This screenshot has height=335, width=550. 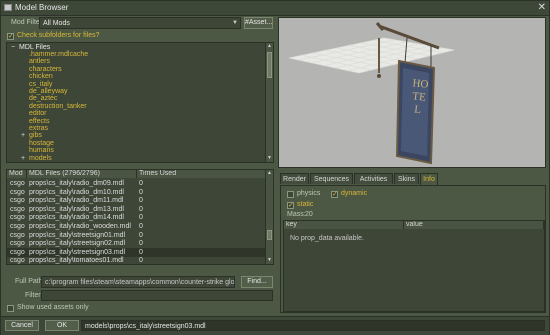 What do you see at coordinates (40, 84) in the screenshot?
I see `tree-folder-item: cs_italy` at bounding box center [40, 84].